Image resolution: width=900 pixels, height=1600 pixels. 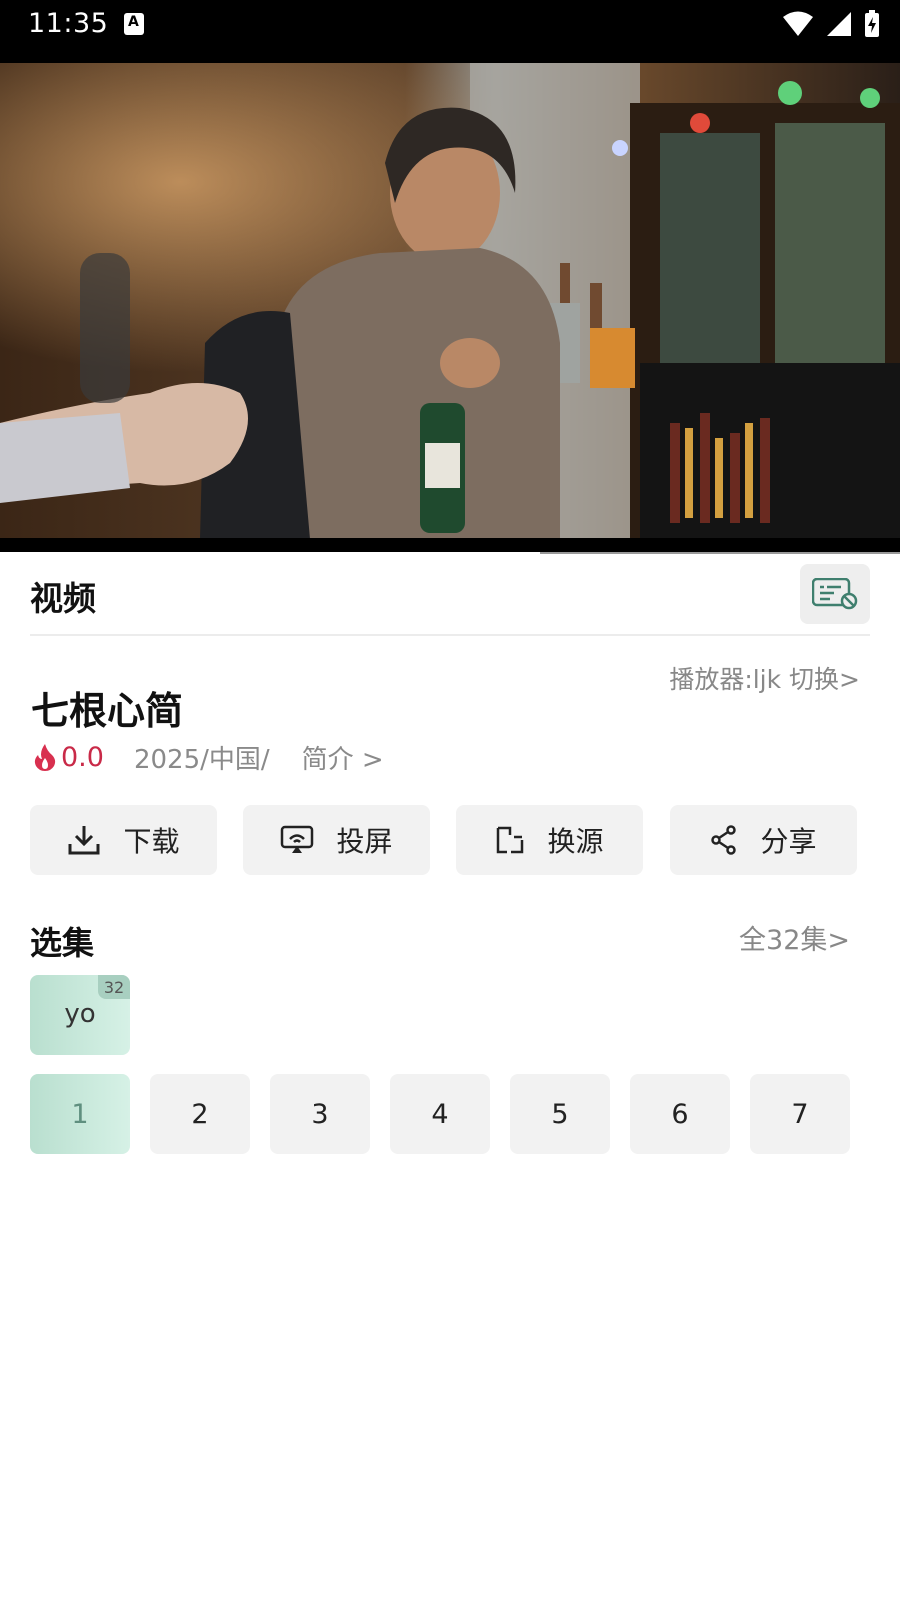 I want to click on switch-source-icon, so click(x=510, y=840).